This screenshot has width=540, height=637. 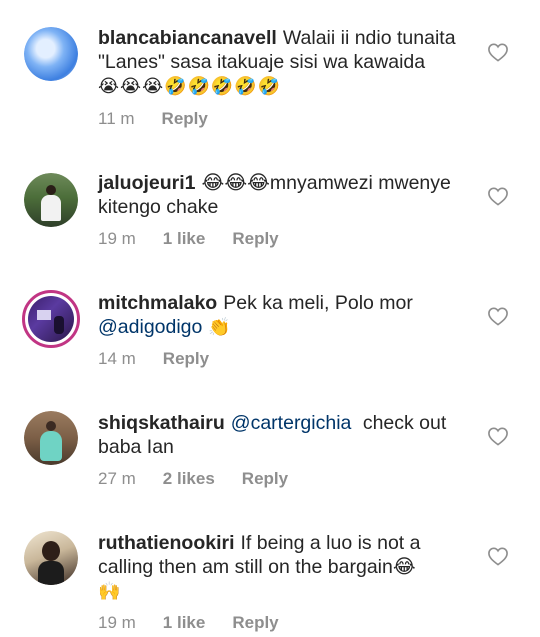 What do you see at coordinates (116, 118) in the screenshot?
I see `comment-time: 11 m` at bounding box center [116, 118].